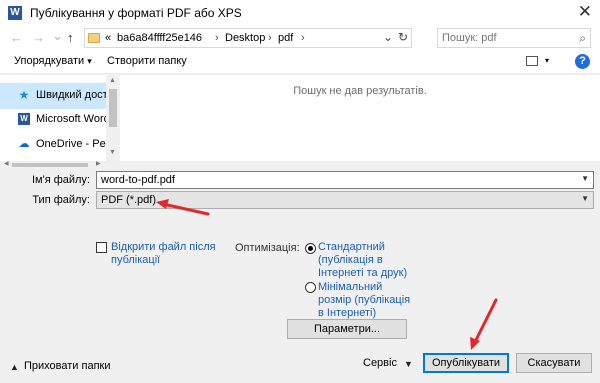  I want to click on annotation-arrow-publish, so click(484, 324).